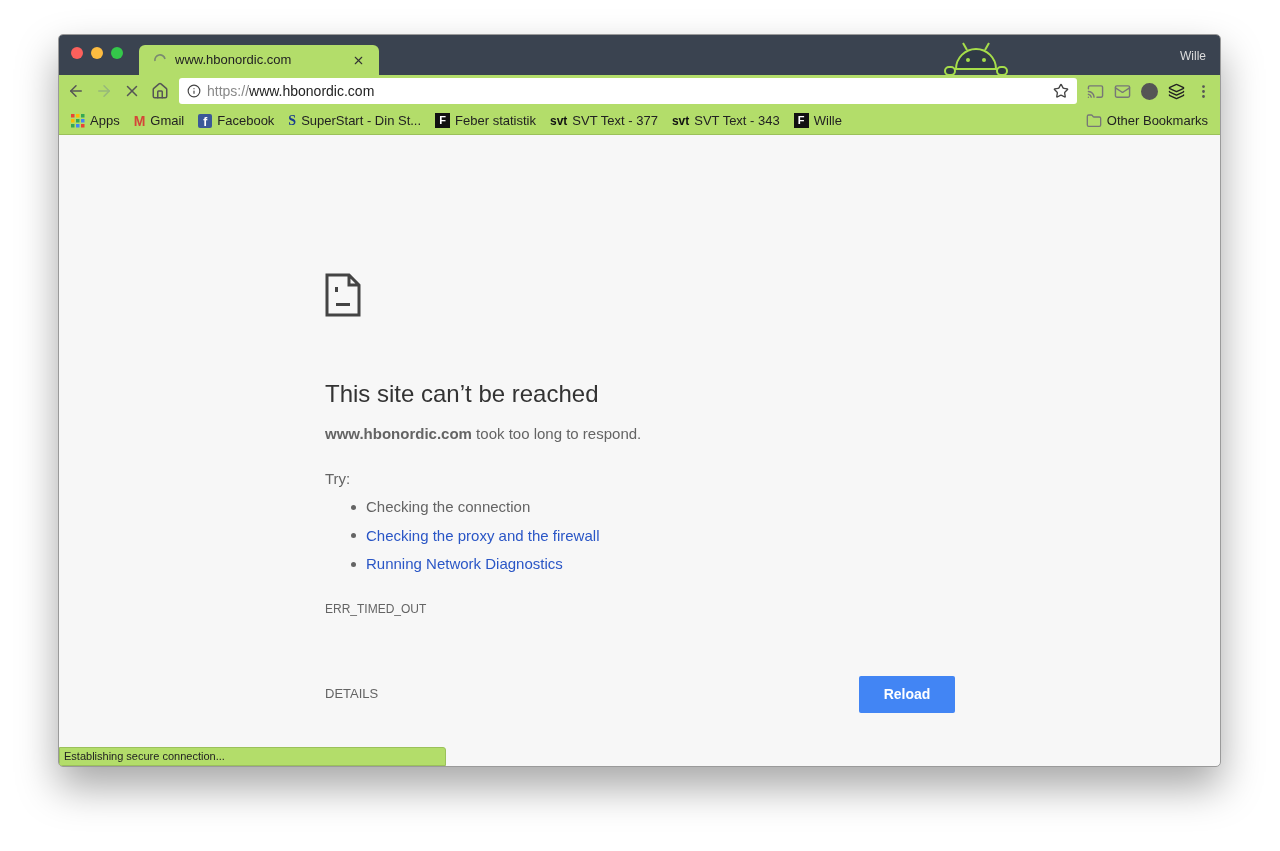  I want to click on favicon-icon: f, so click(205, 120).